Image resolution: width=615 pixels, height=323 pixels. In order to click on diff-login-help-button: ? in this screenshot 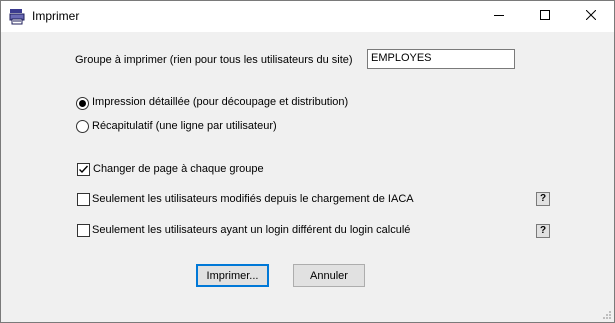, I will do `click(543, 231)`.